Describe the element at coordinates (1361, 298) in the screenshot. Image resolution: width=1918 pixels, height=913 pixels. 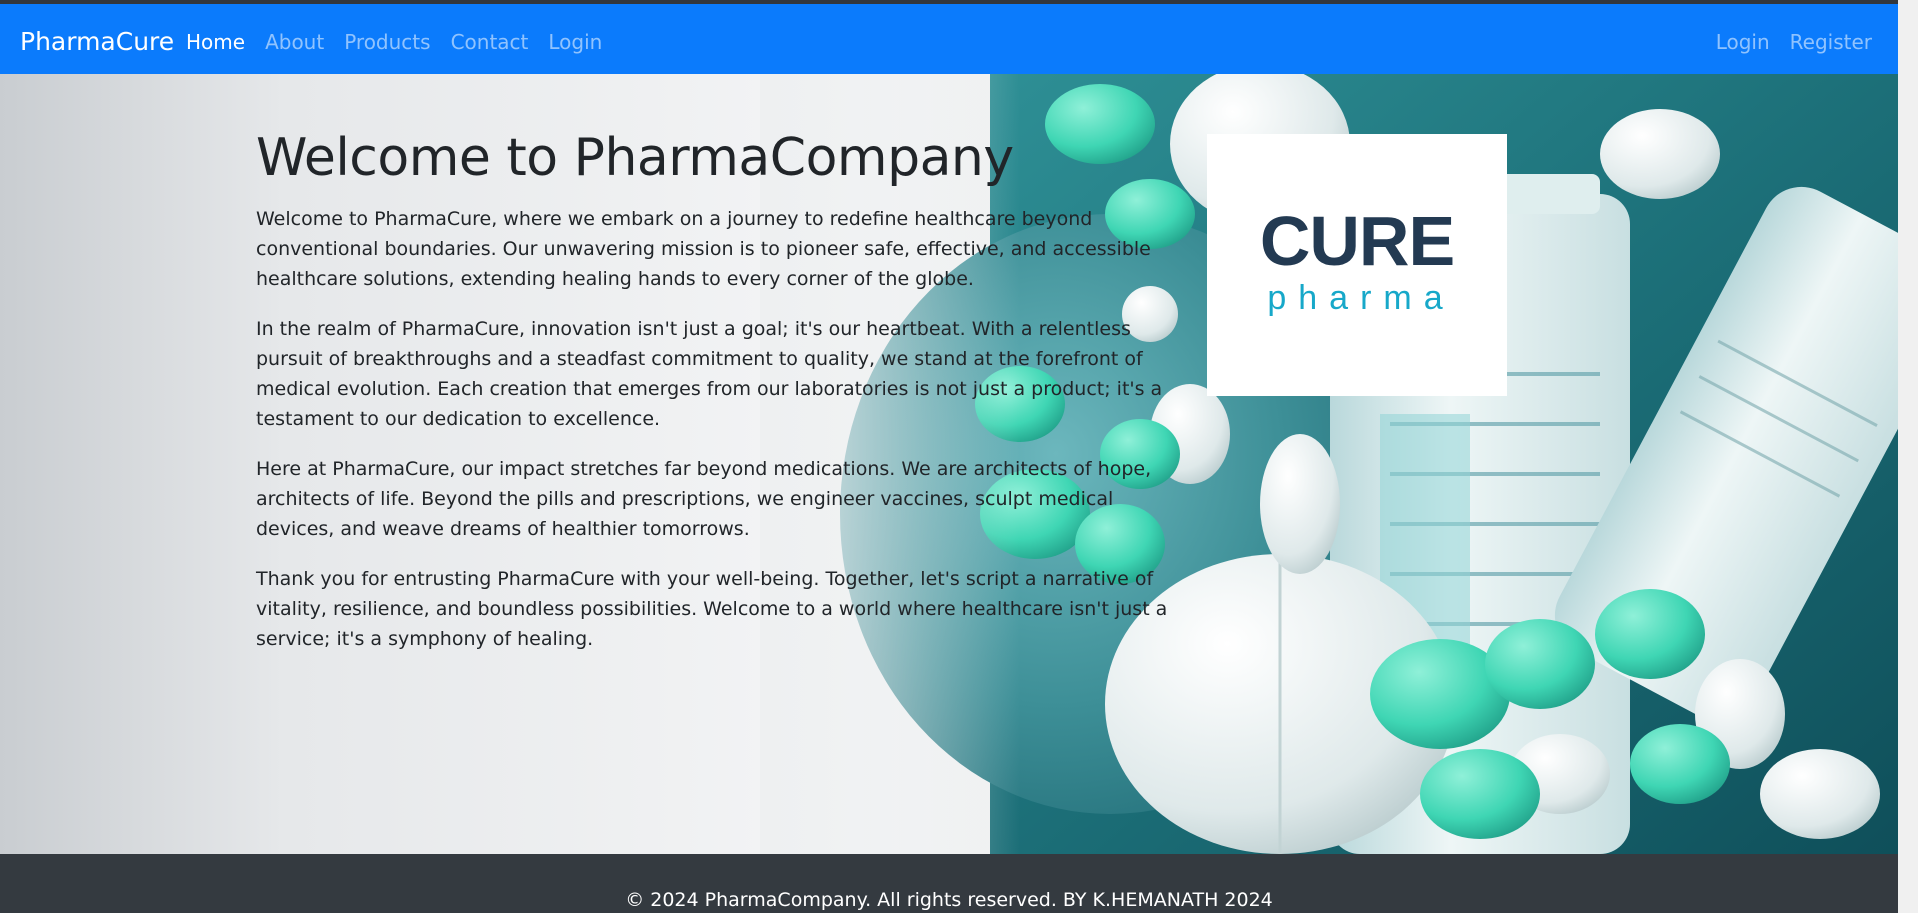
I see `logo-sub-text: pharma` at that location.